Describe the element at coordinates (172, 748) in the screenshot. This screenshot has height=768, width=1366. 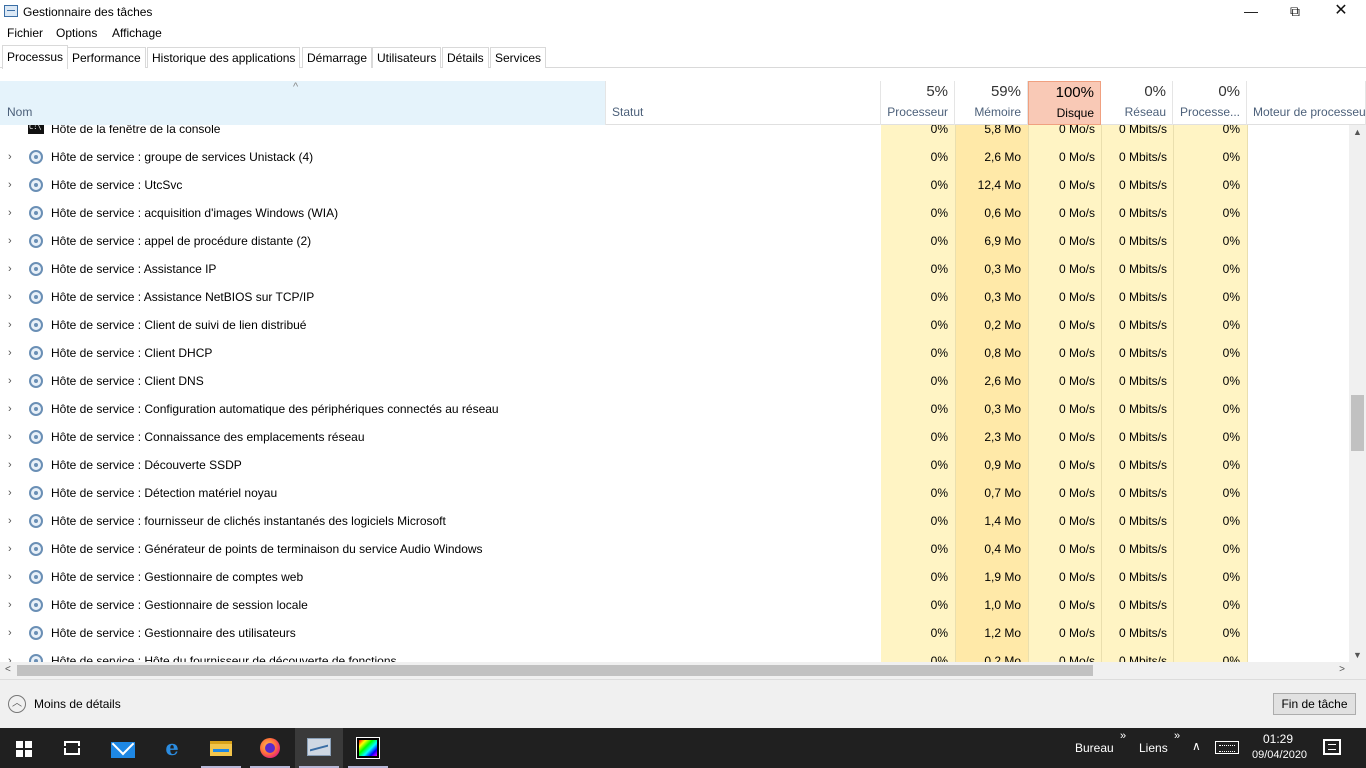
I see `taskbar-edge: e` at that location.